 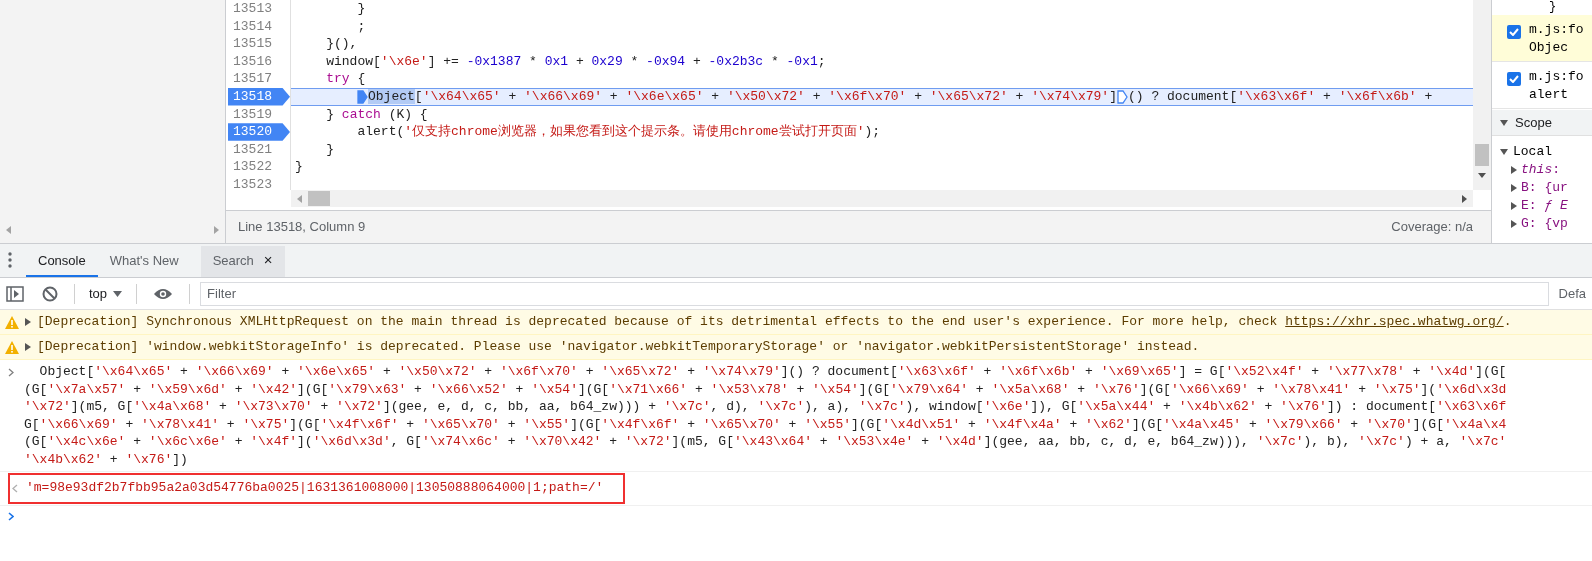 What do you see at coordinates (1549, 95) in the screenshot?
I see `breakpoint-code: alert` at bounding box center [1549, 95].